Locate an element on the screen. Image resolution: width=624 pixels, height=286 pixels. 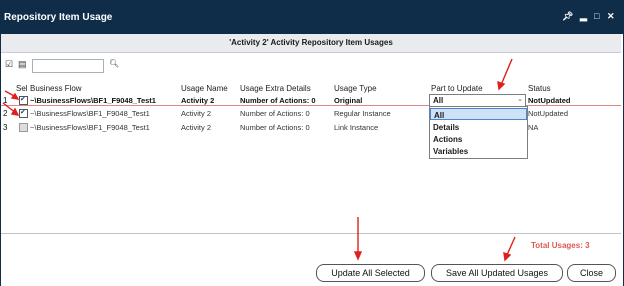
arrow-head-part is located at coordinates (501, 85).